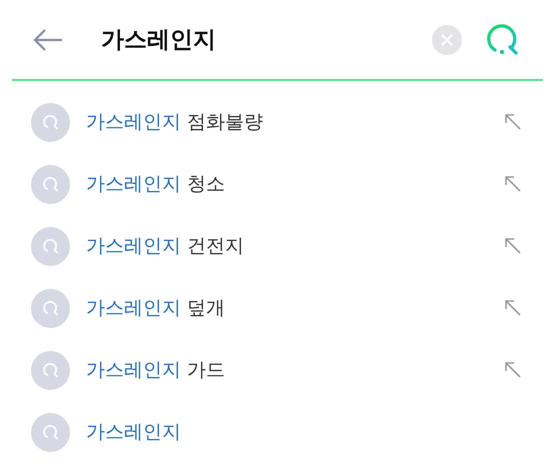 The height and width of the screenshot is (471, 555). Describe the element at coordinates (48, 40) in the screenshot. I see `back-arrow-icon` at that location.